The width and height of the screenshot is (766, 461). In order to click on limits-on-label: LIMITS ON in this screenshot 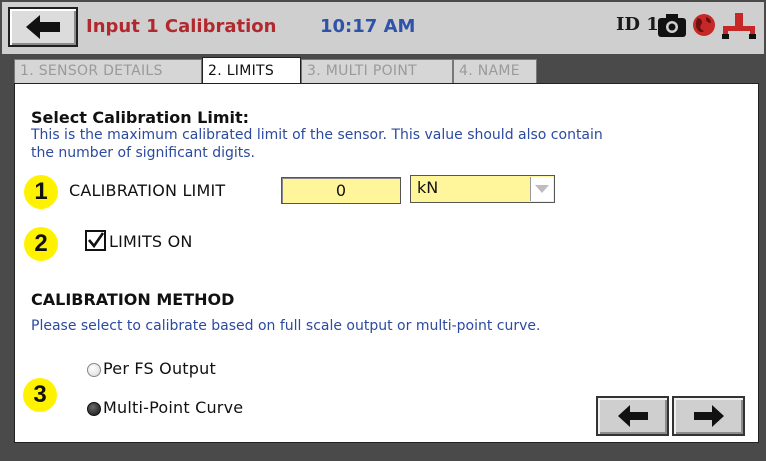, I will do `click(151, 241)`.